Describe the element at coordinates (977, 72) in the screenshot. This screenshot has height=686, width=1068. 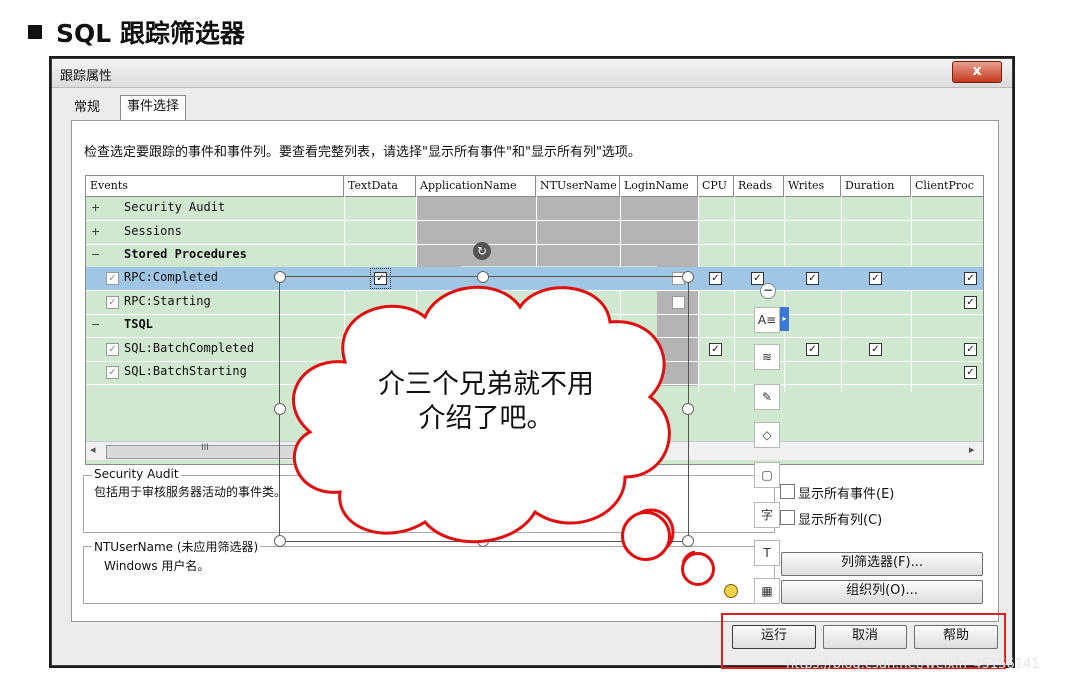
I see `close-button: x` at that location.